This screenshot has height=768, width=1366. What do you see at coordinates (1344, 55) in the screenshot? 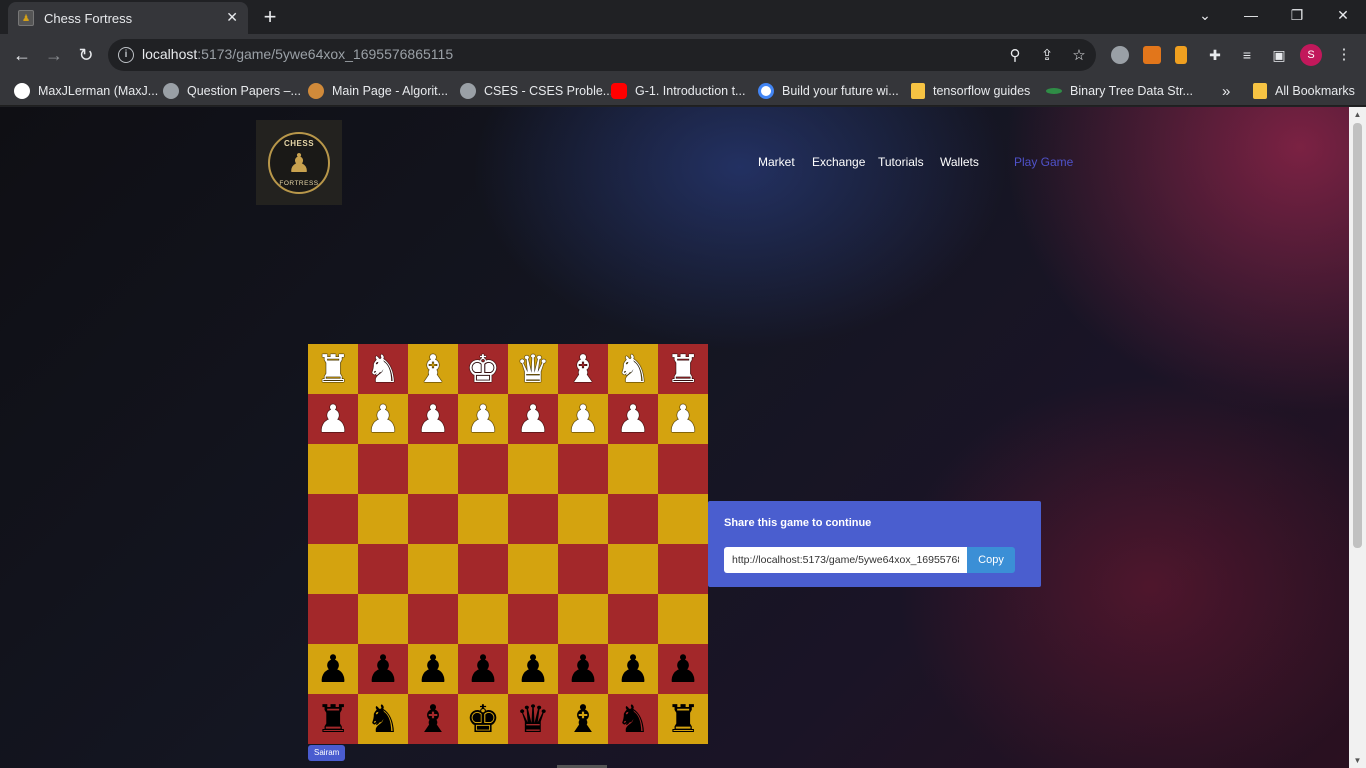
I see `menu-kebab-icon: ⋮` at bounding box center [1344, 55].